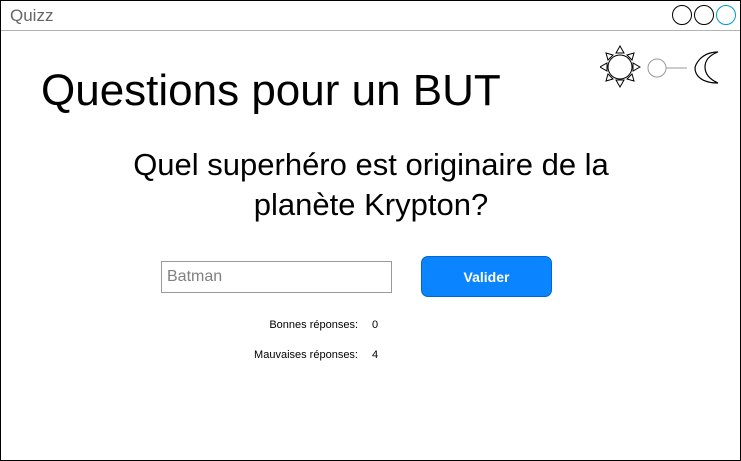 The image size is (741, 461). What do you see at coordinates (313, 325) in the screenshot?
I see `good-answers-label: Bonnes réponses:` at bounding box center [313, 325].